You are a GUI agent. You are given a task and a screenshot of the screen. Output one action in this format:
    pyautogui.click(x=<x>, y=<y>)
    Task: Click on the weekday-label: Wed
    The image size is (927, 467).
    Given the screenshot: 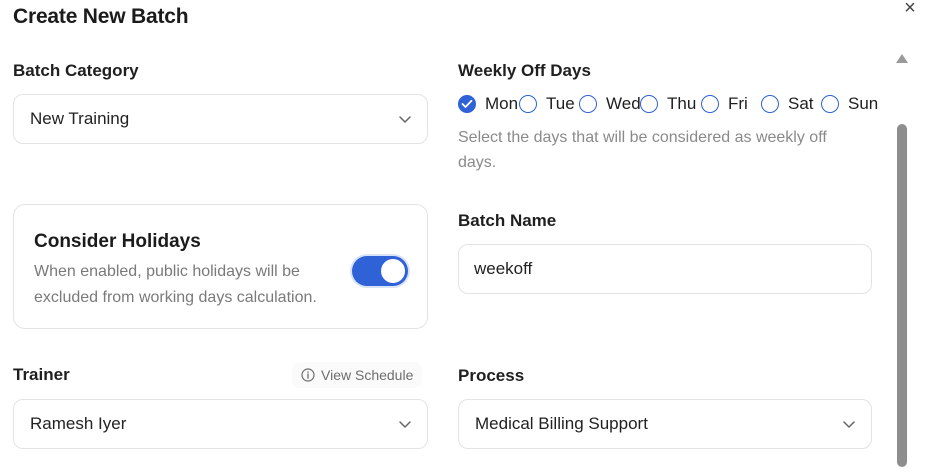 What is the action you would take?
    pyautogui.click(x=623, y=103)
    